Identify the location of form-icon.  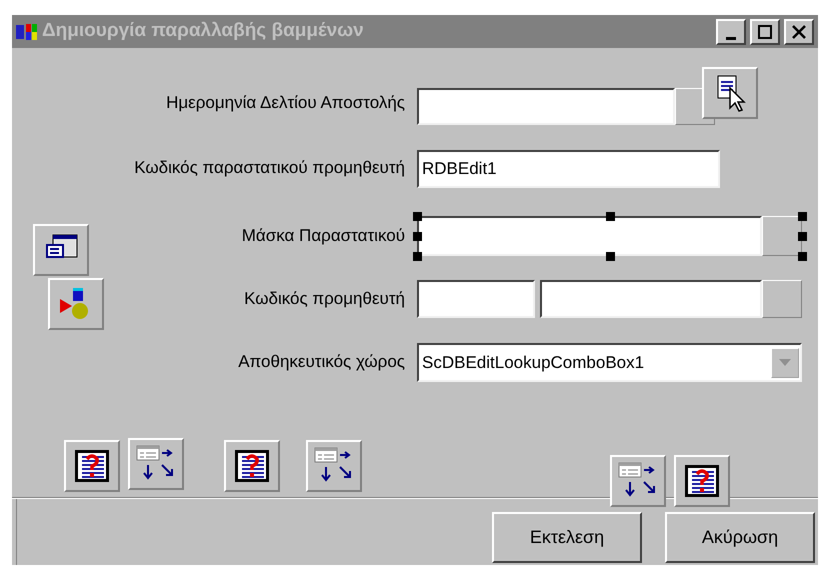
(27, 31).